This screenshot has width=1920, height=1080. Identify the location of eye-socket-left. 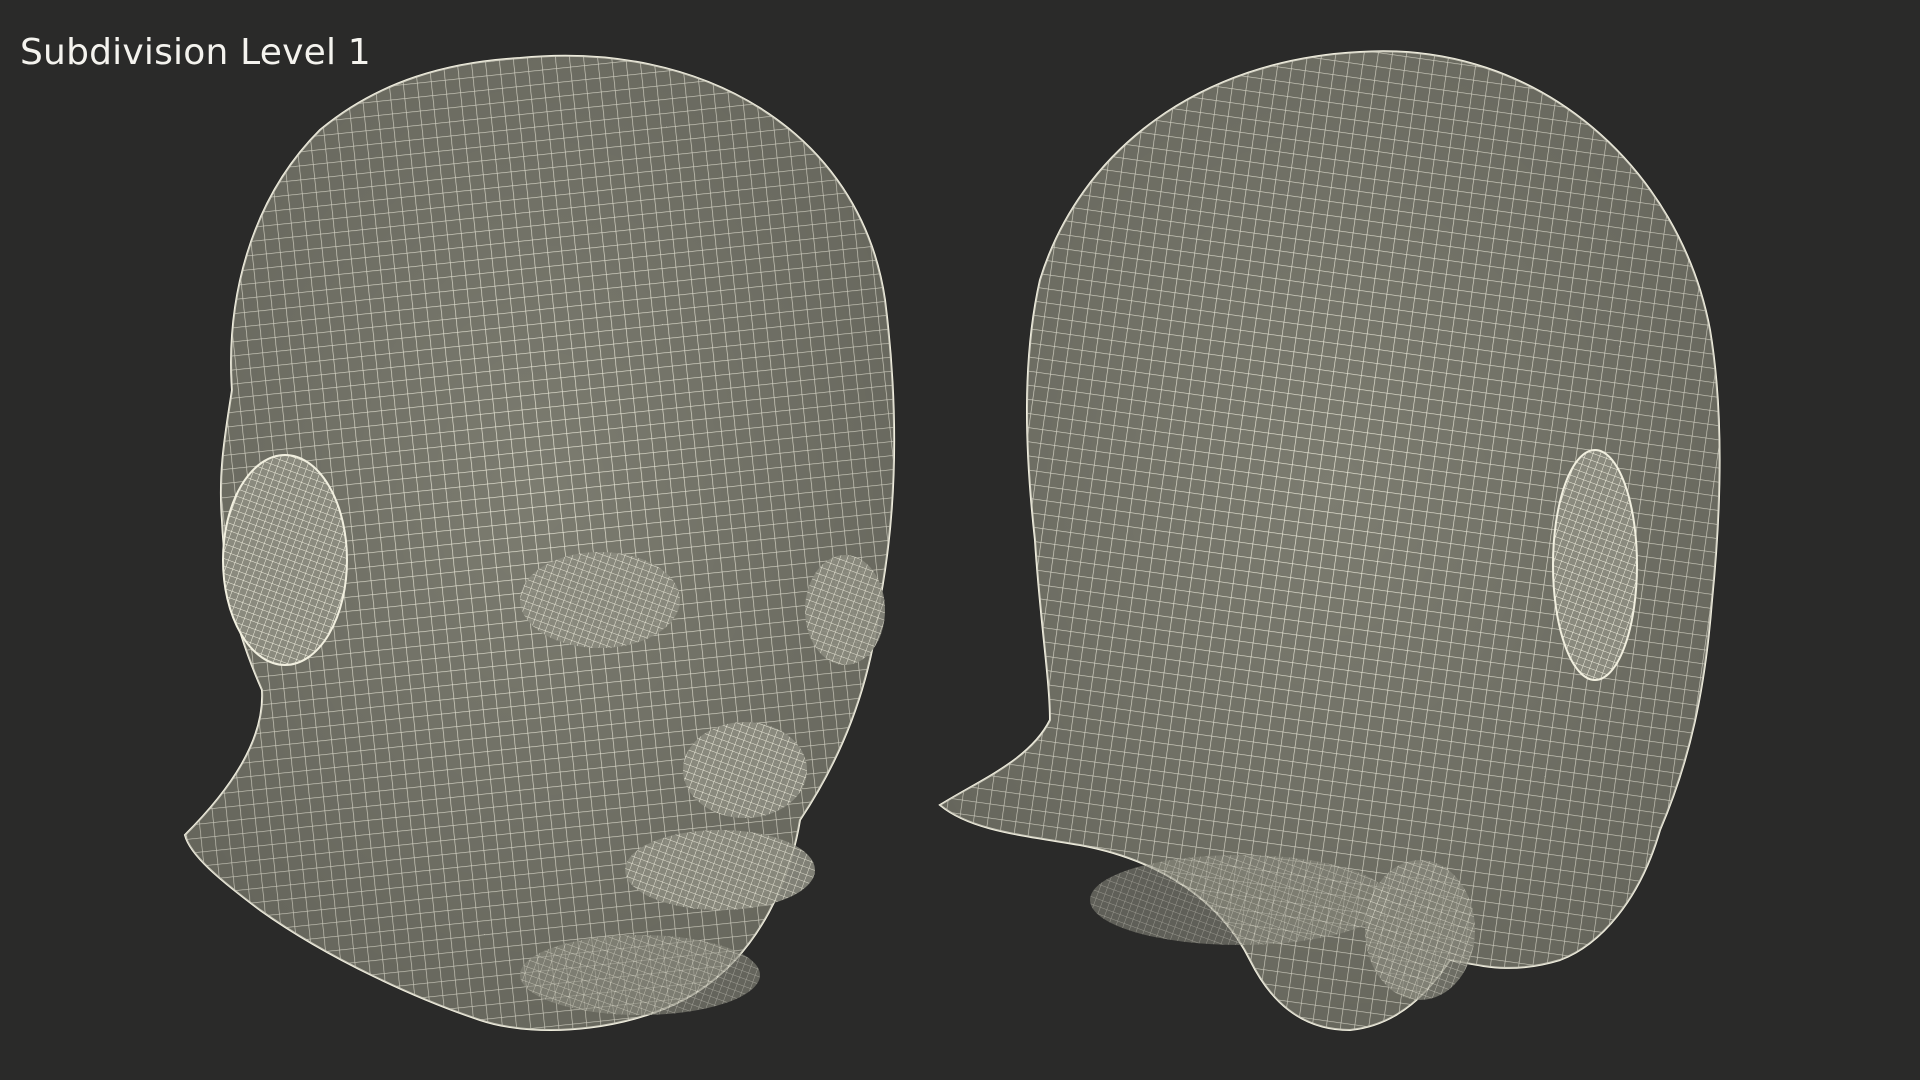
(600, 600).